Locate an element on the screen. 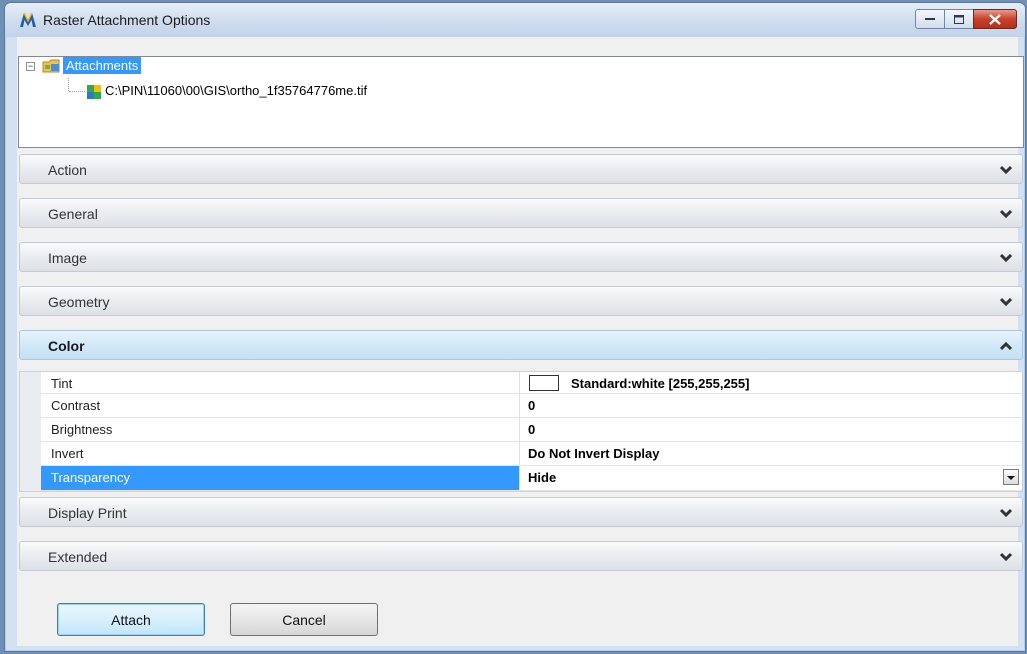 Image resolution: width=1027 pixels, height=654 pixels. property-value: Standard:white [255,255,255] is located at coordinates (660, 383).